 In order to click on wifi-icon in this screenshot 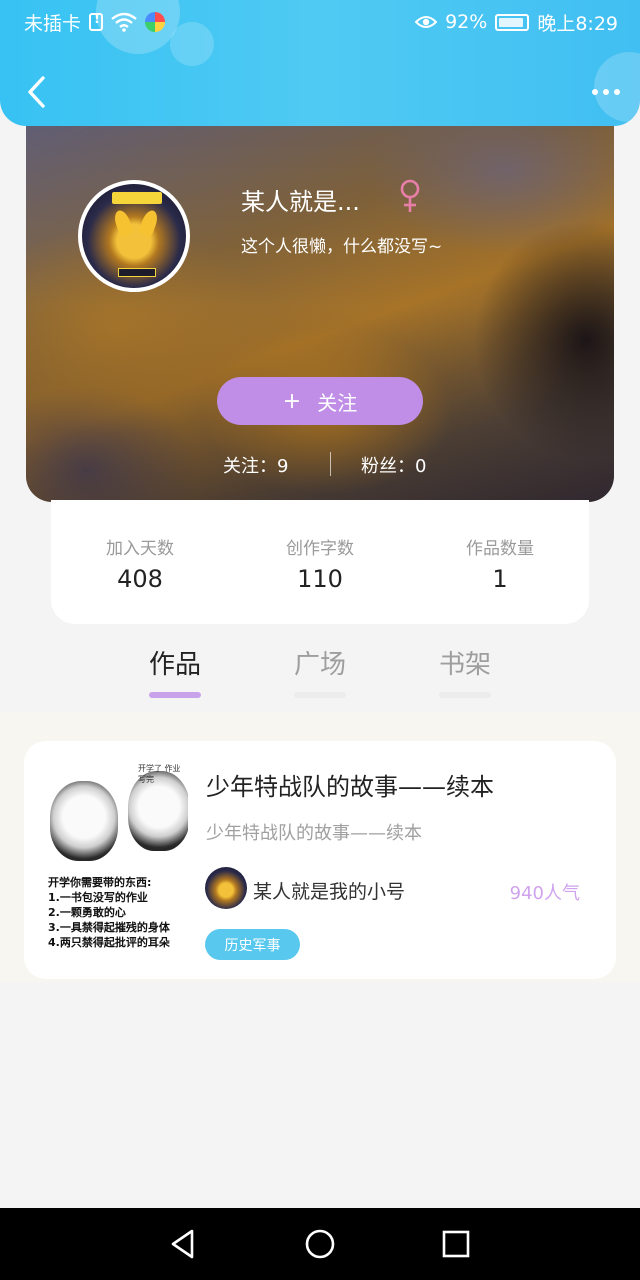, I will do `click(124, 22)`.